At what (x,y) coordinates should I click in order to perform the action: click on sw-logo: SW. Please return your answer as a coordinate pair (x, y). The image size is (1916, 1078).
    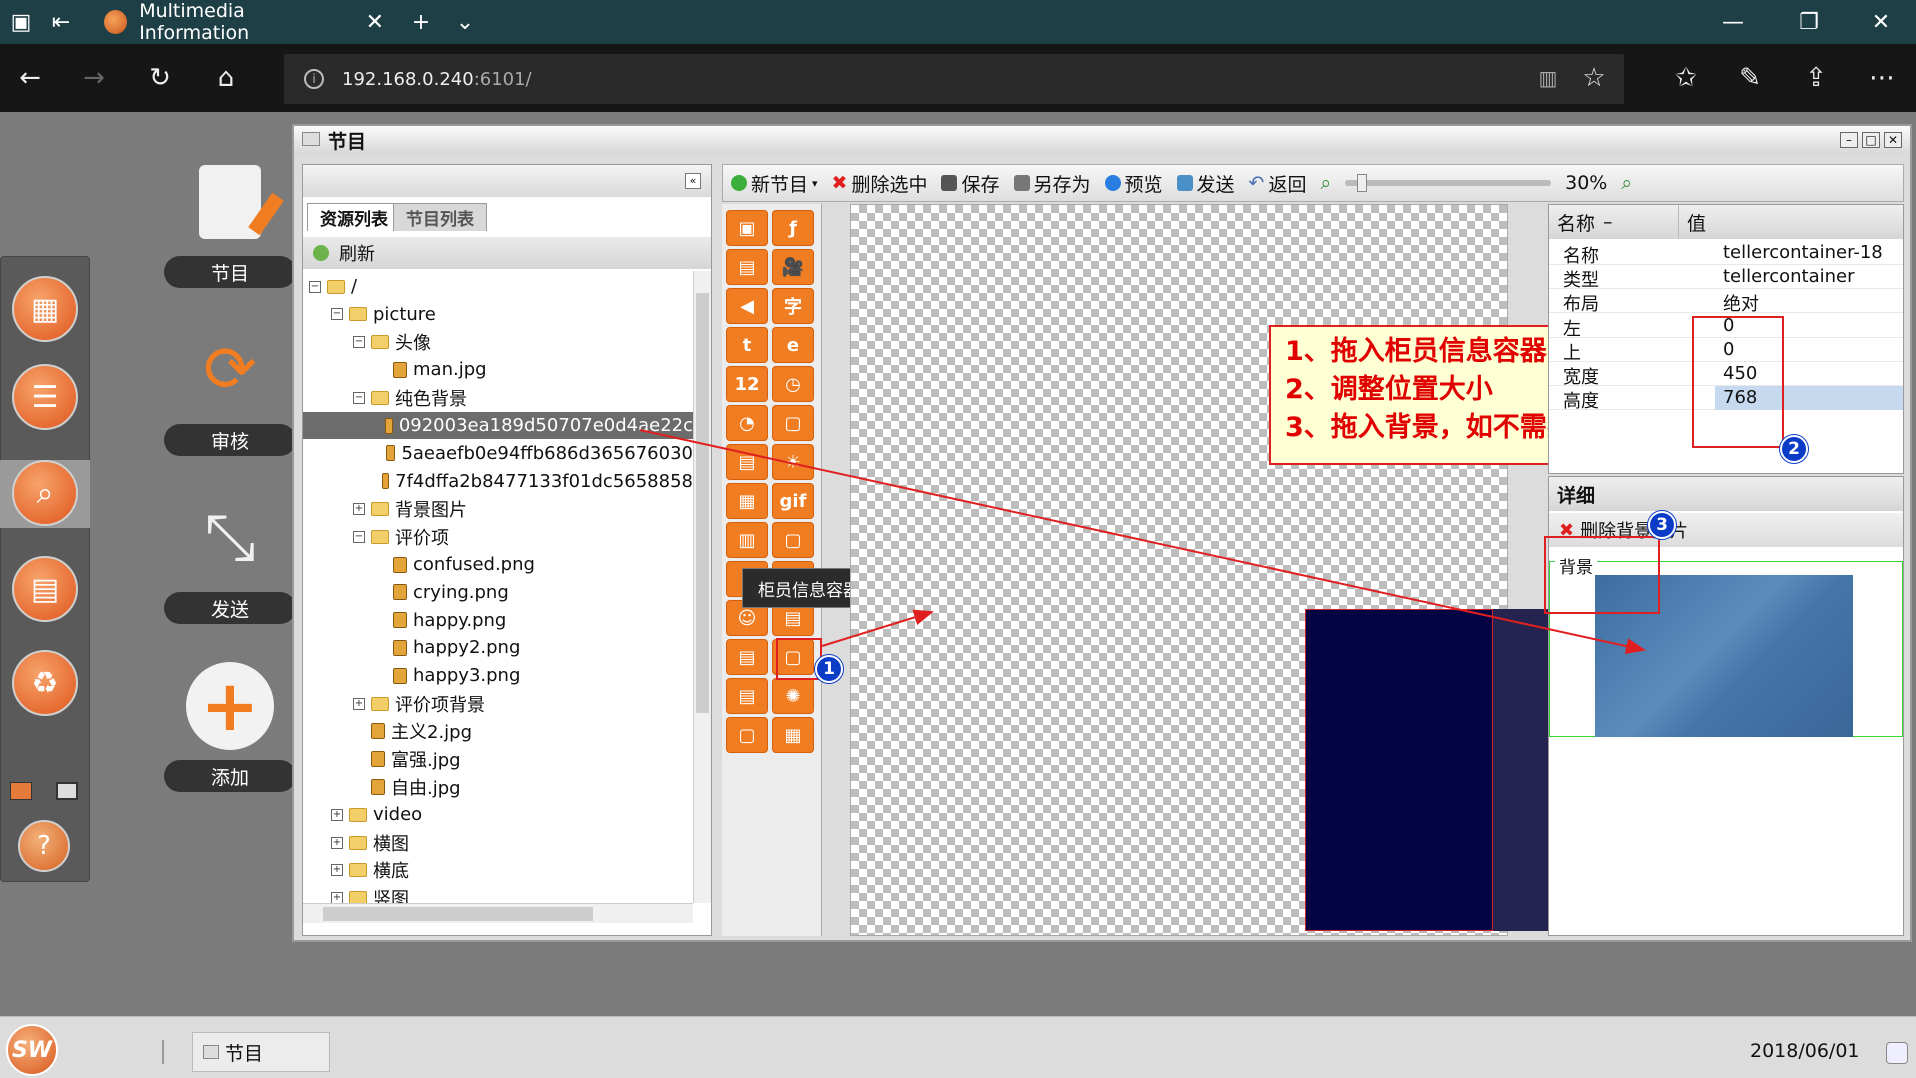
    Looking at the image, I should click on (32, 1050).